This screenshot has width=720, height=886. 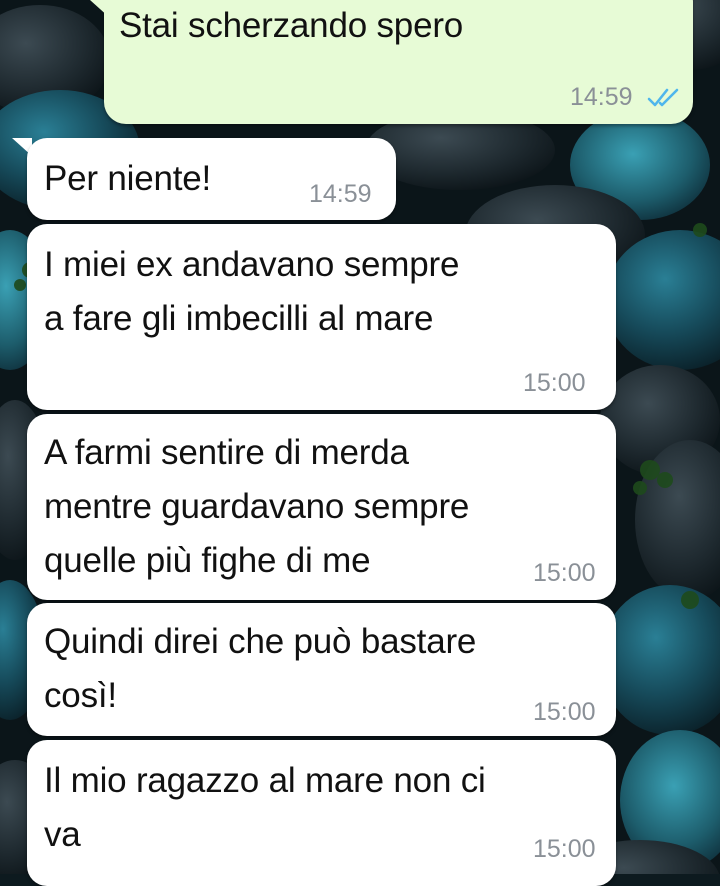 What do you see at coordinates (291, 25) in the screenshot?
I see `message-text: Stai scherzando spero` at bounding box center [291, 25].